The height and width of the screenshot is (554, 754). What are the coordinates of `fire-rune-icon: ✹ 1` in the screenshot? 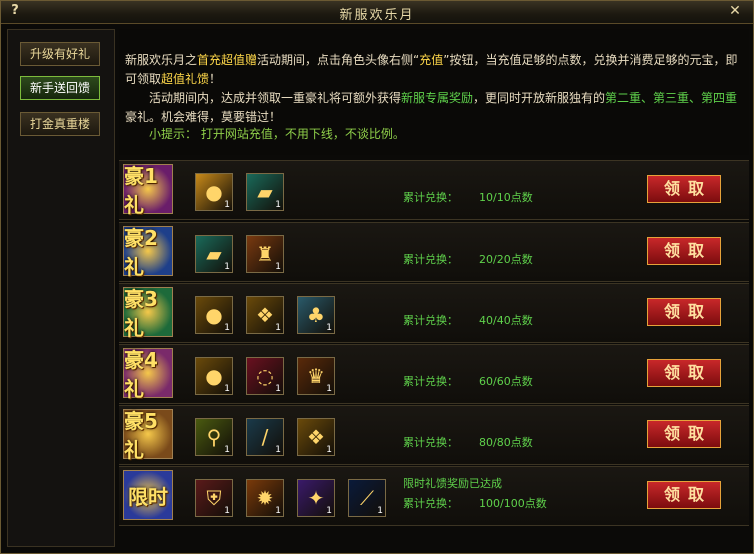 It's located at (265, 498).